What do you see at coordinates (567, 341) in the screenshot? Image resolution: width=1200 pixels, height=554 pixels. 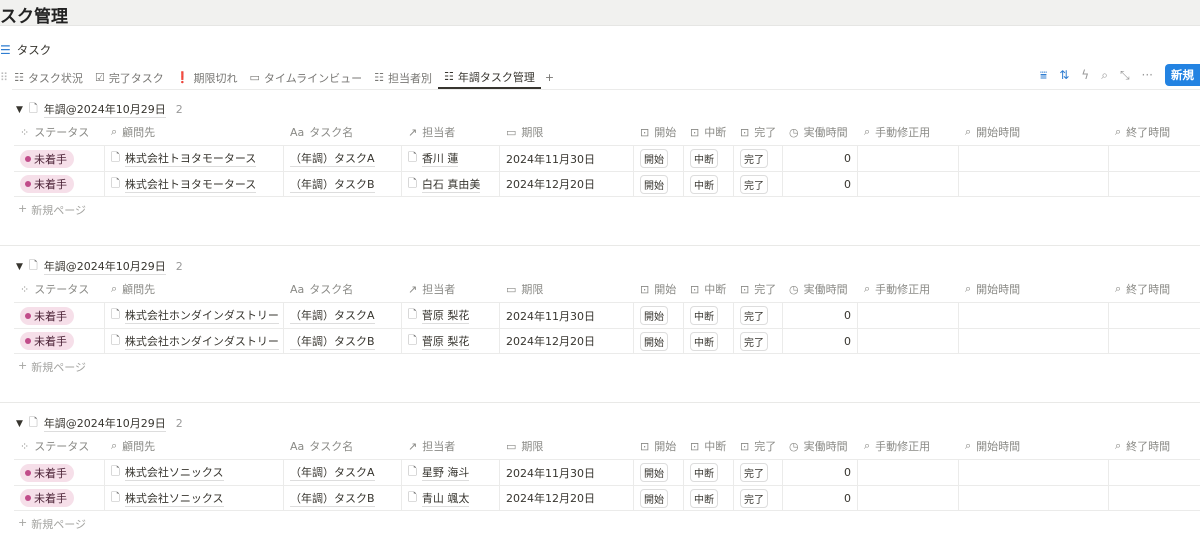 I see `due-cell: 2024年12月20日` at bounding box center [567, 341].